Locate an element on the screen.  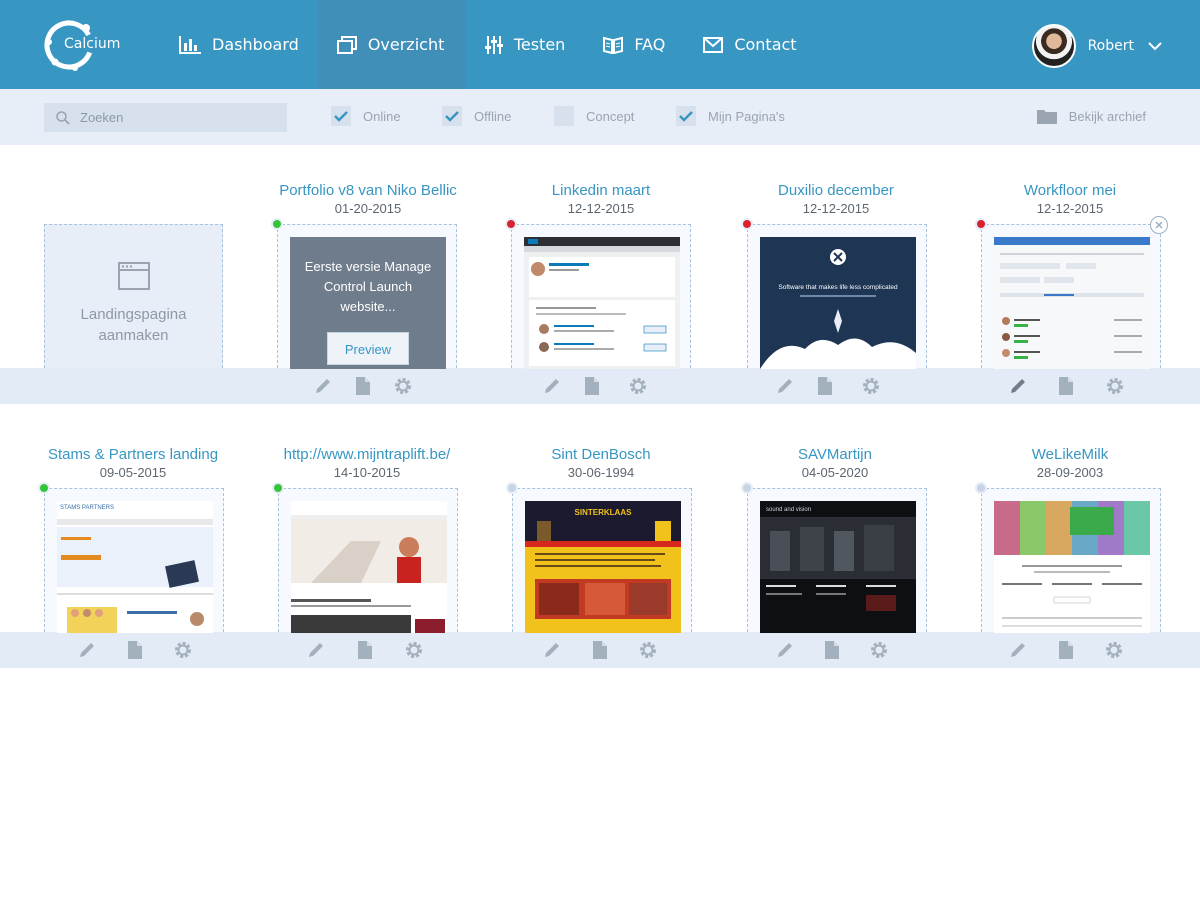
card-title: Stams & Partners landing is located at coordinates (133, 454).